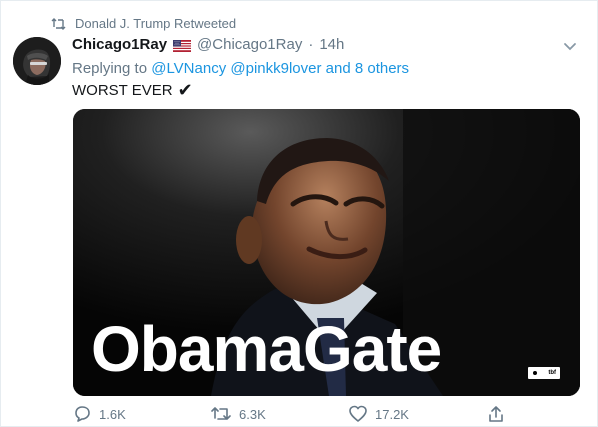 The image size is (598, 427). Describe the element at coordinates (182, 45) in the screenshot. I see `us-flag-icon` at that location.